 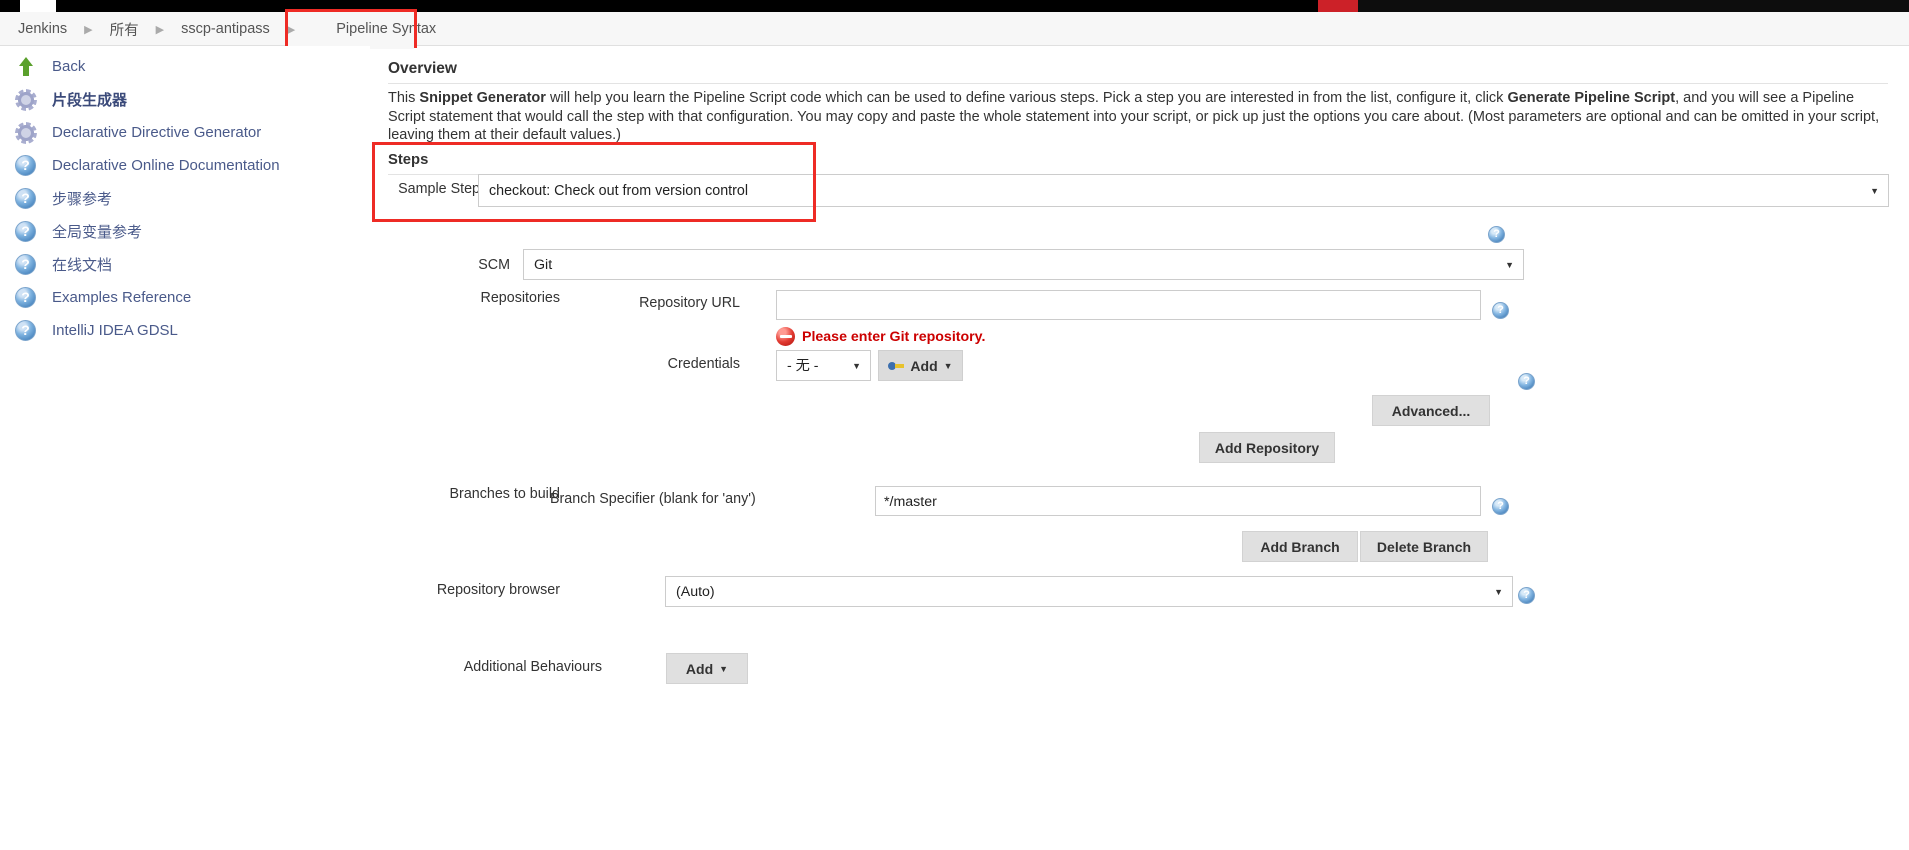 What do you see at coordinates (689, 303) in the screenshot?
I see `repository-url-label: Repository URL` at bounding box center [689, 303].